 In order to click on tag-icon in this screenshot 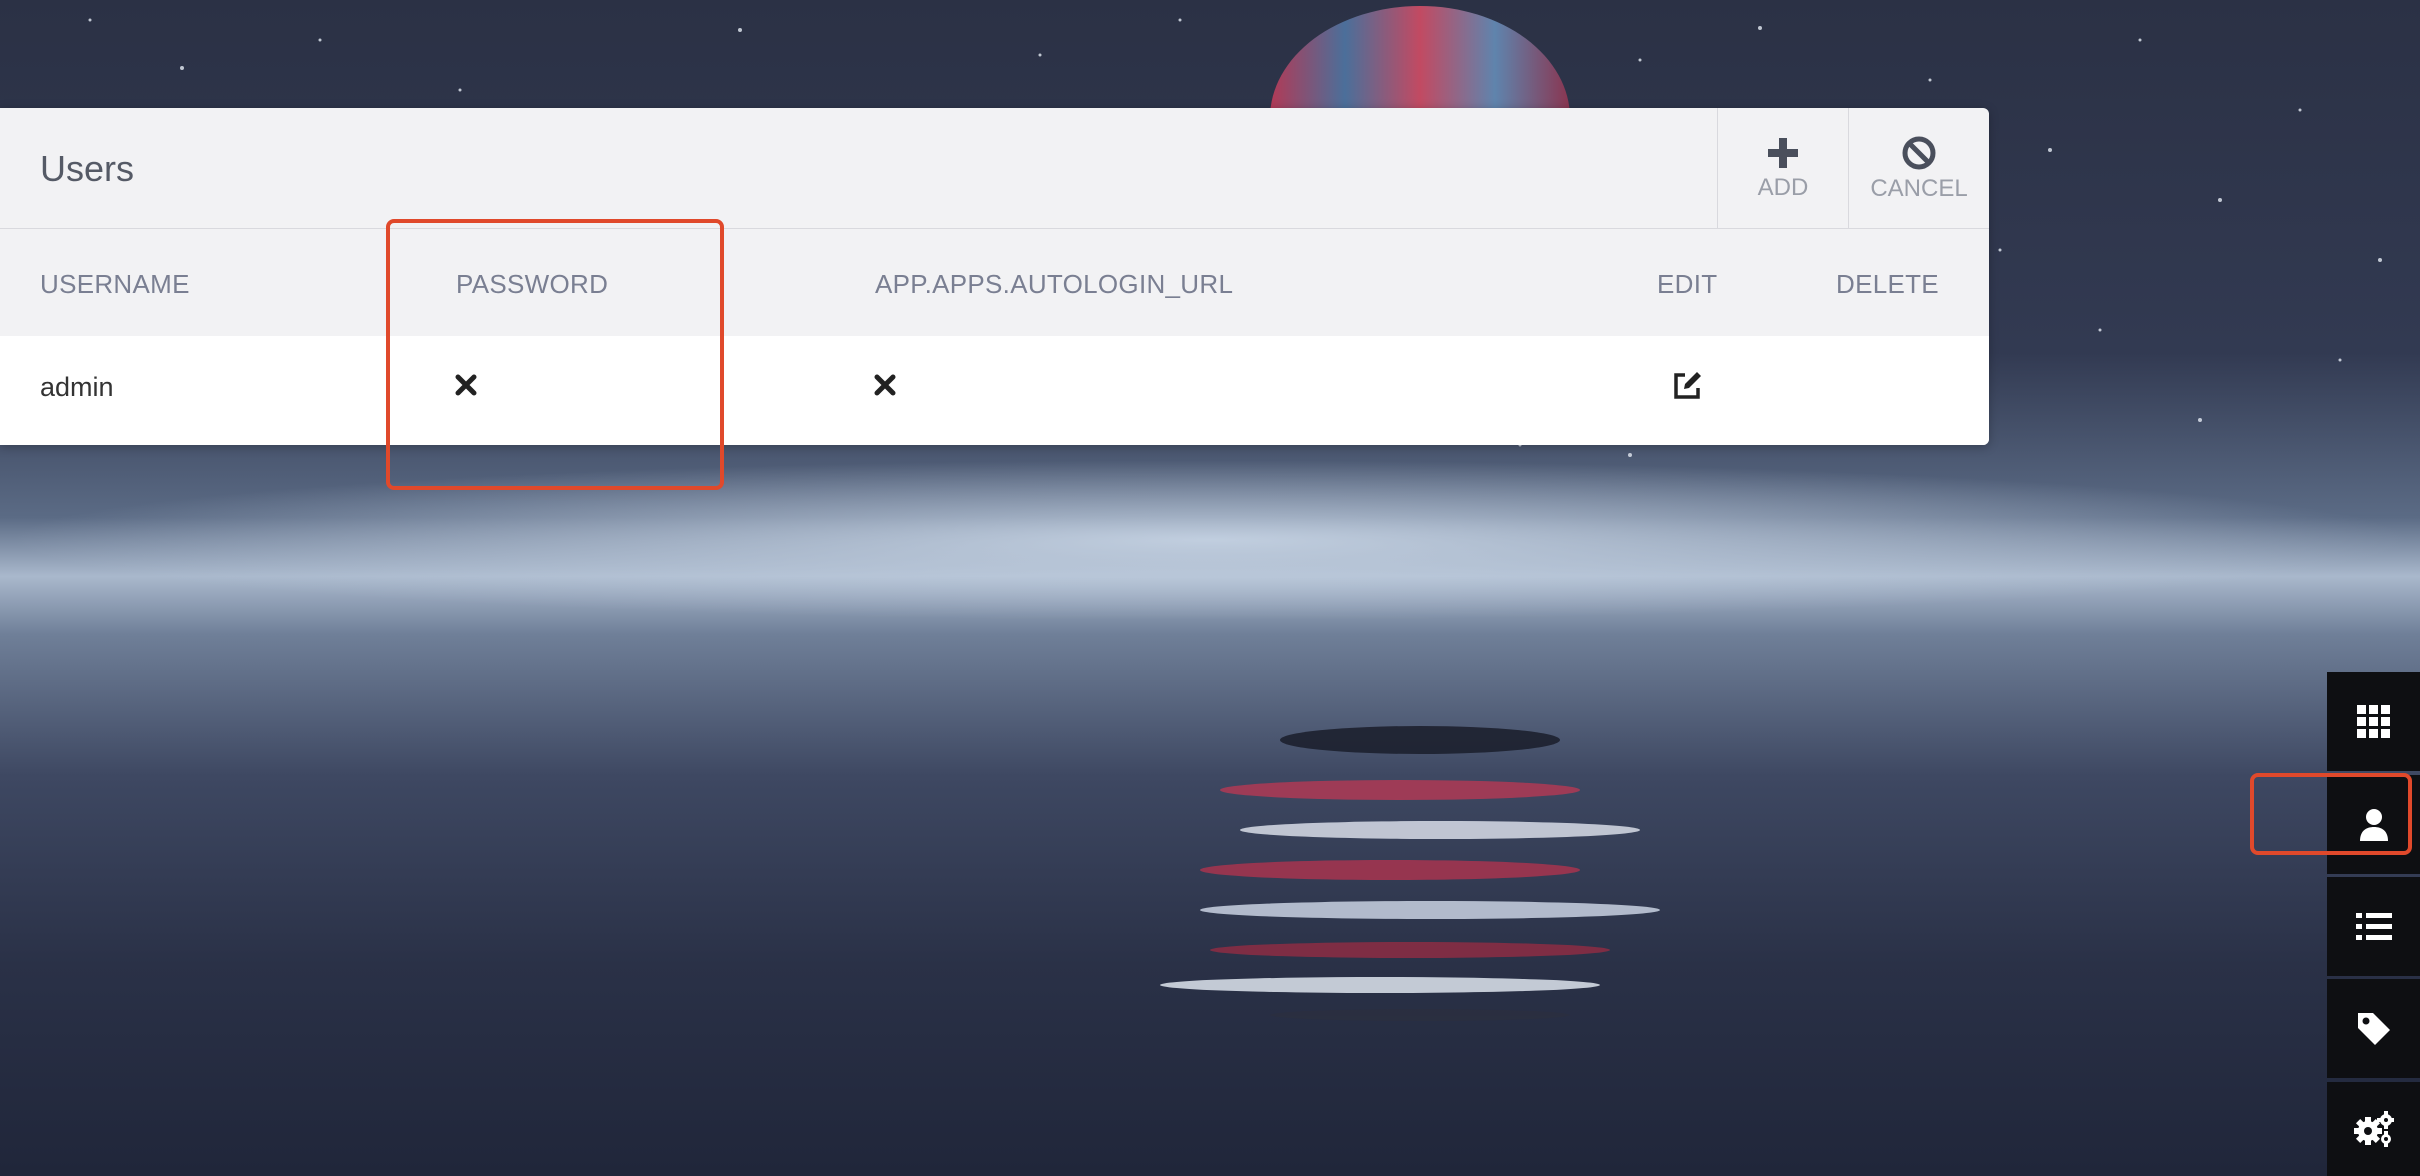, I will do `click(2373, 1028)`.